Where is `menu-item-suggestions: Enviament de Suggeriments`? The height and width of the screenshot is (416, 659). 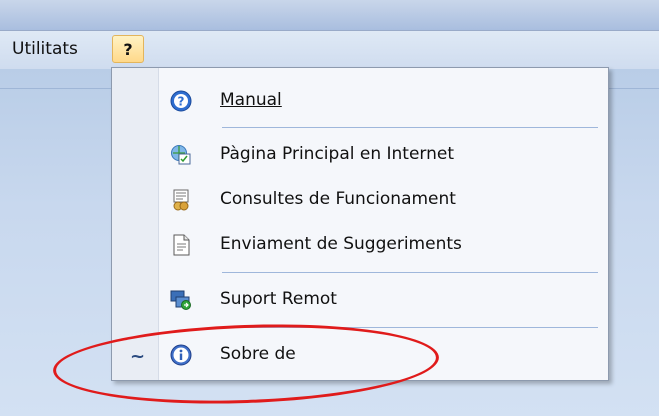
menu-item-suggestions: Enviament de Suggeriments is located at coordinates (380, 245).